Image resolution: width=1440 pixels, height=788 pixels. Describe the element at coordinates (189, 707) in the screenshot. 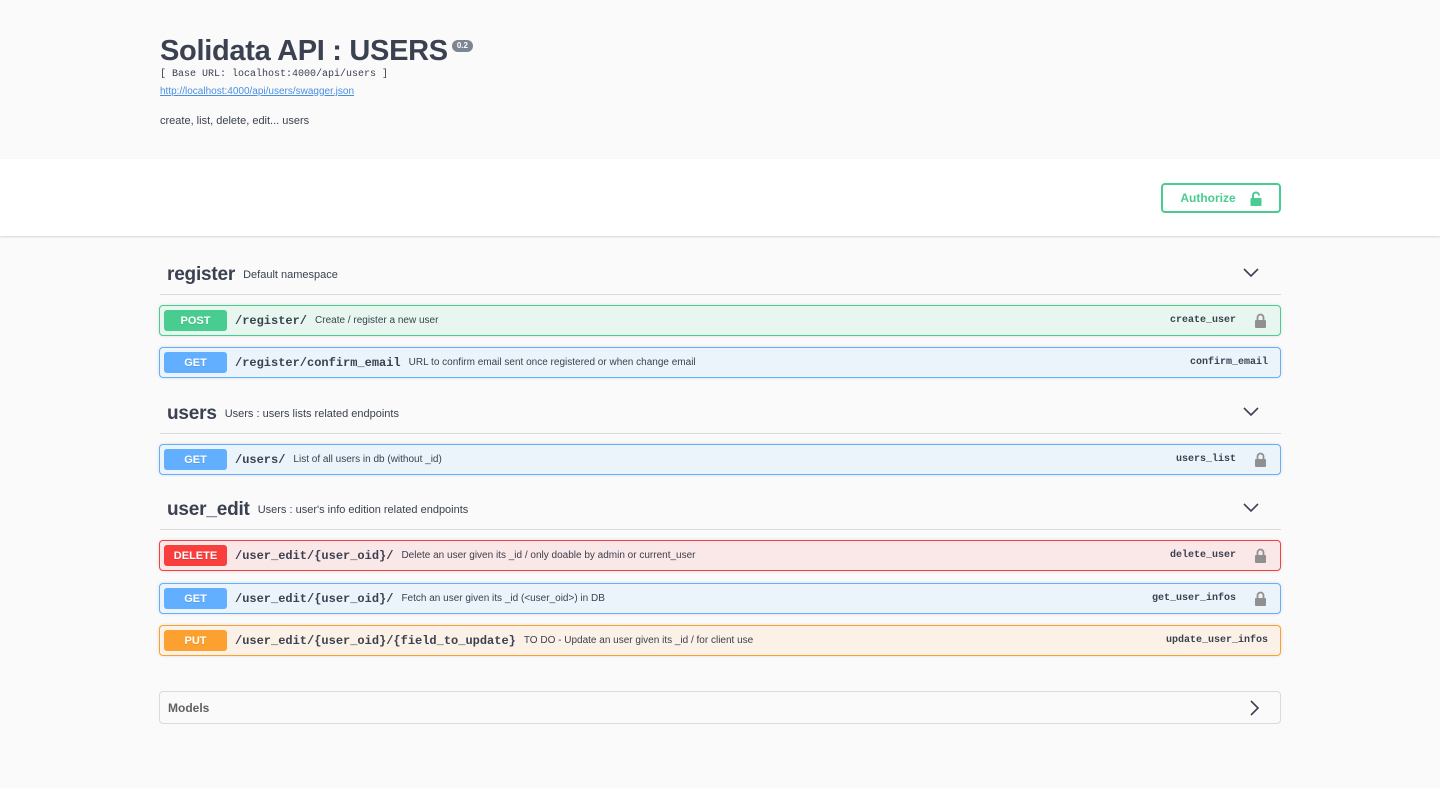

I see `models-label: Models` at that location.